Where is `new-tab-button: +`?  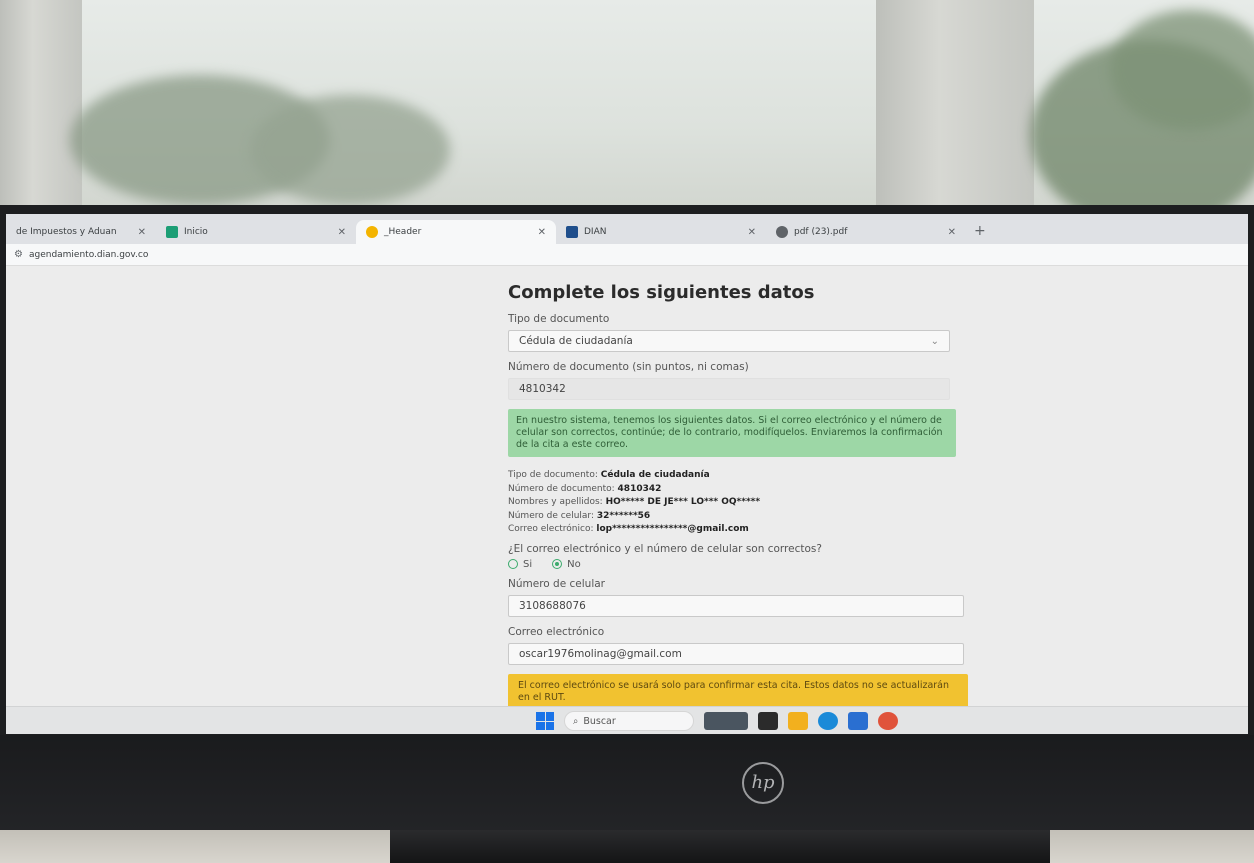
new-tab-button: + is located at coordinates (980, 232).